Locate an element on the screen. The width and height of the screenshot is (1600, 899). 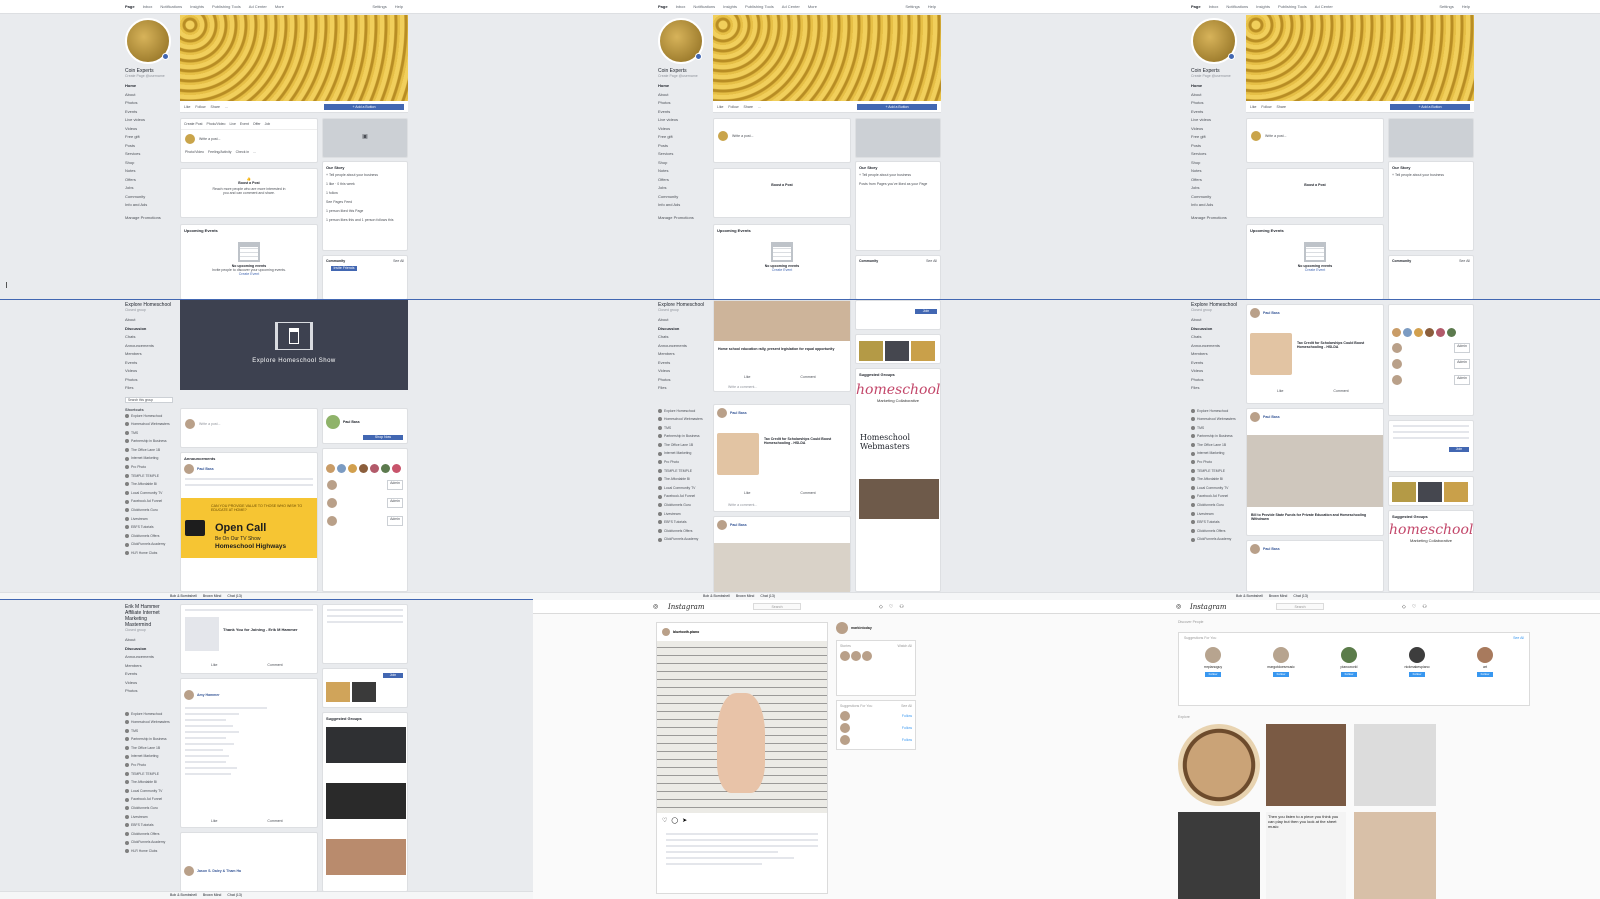
nav-chats: Chats is located at coordinates (1215, 337).